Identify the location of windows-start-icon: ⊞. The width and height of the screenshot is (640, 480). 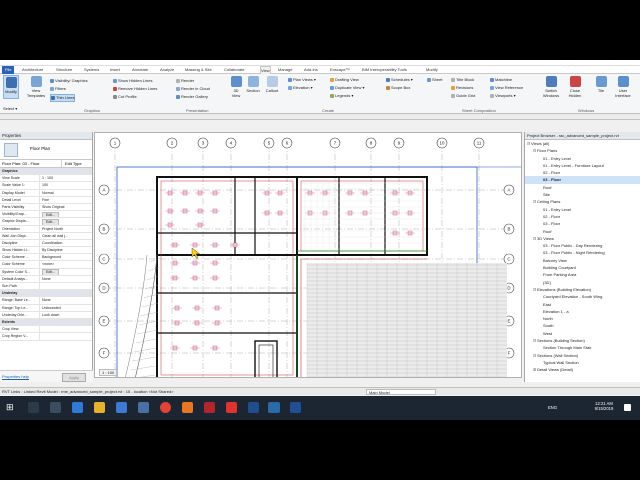
(11, 407).